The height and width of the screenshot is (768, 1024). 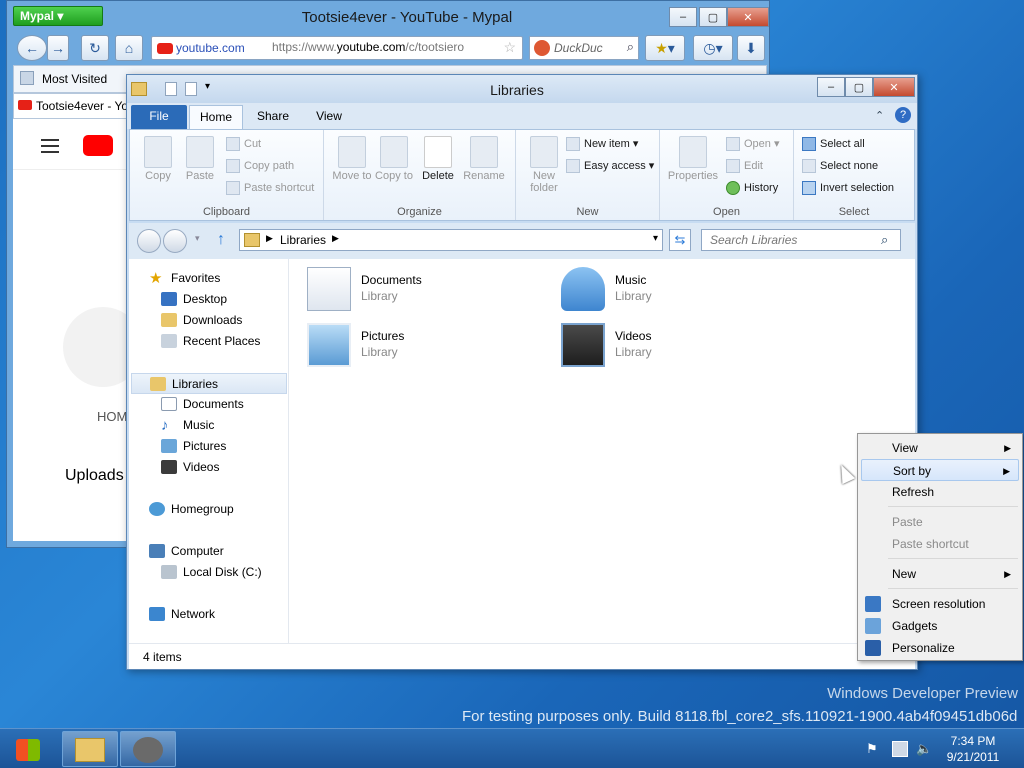 I want to click on quick-access-properties-icon, so click(x=171, y=89).